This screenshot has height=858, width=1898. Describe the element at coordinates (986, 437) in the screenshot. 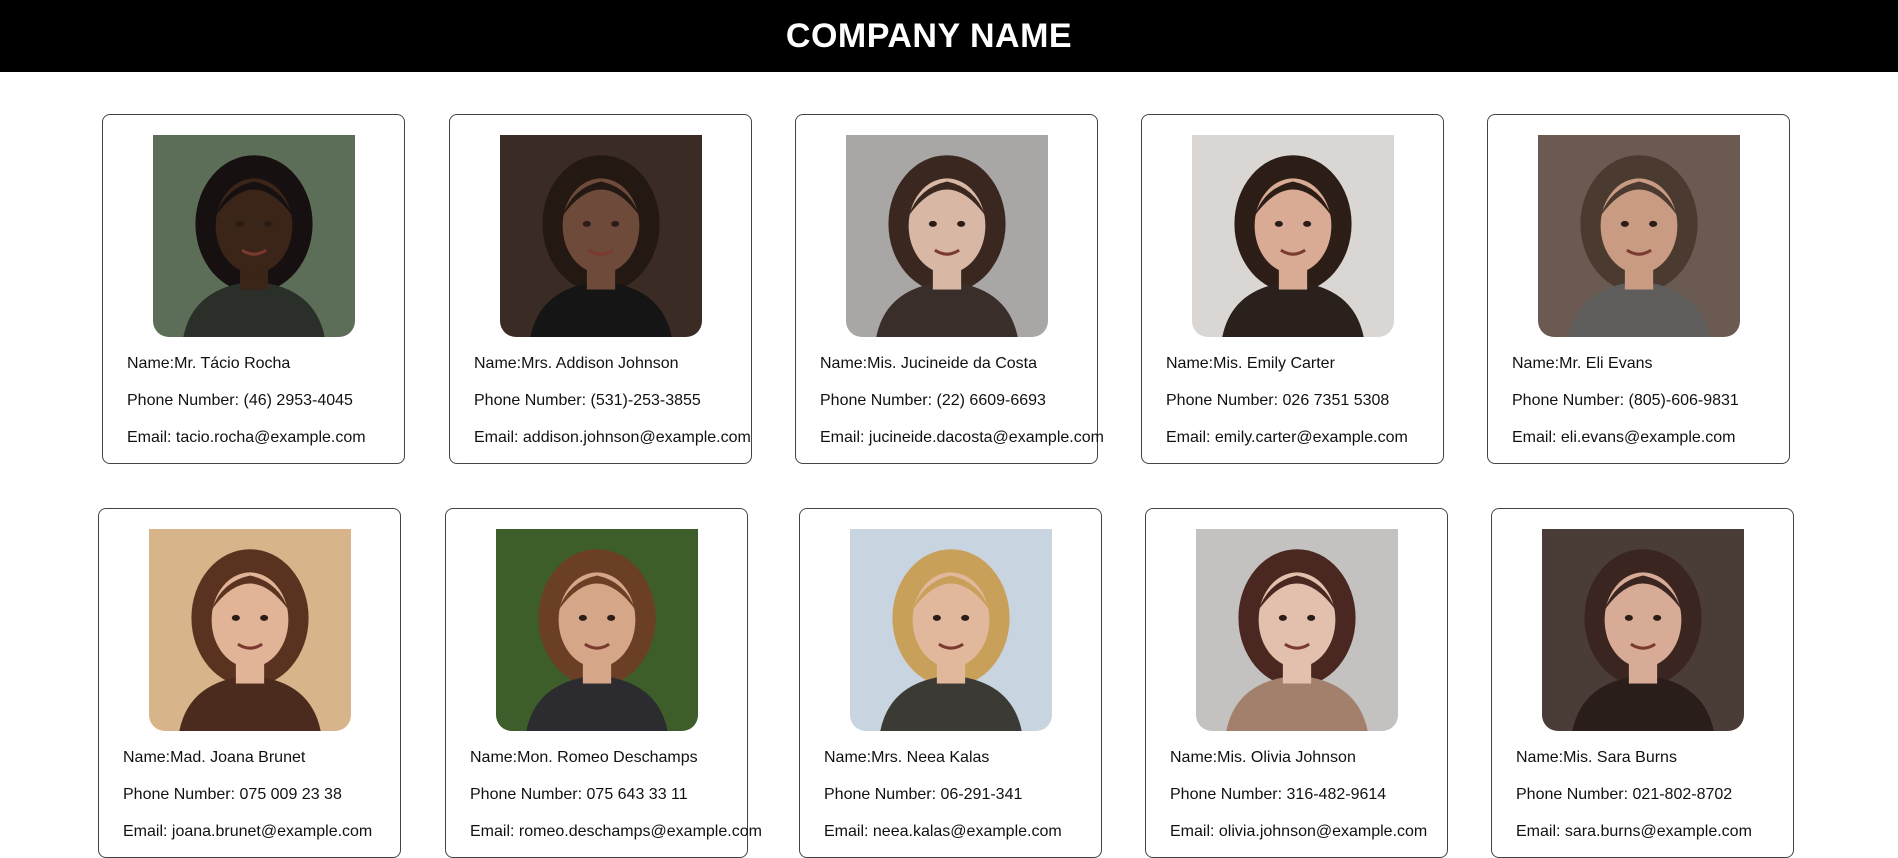

I see `person-email: jucineide.dacosta@example.com` at that location.